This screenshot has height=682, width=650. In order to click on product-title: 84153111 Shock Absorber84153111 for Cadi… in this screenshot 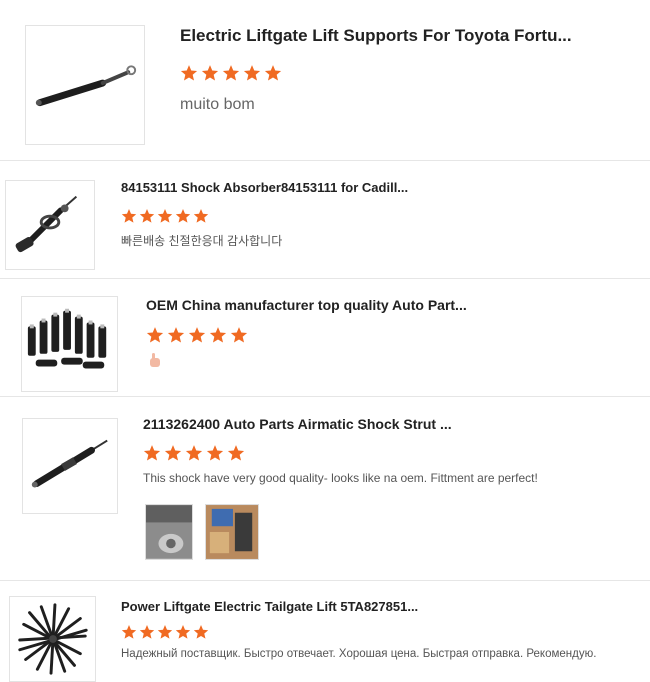, I will do `click(331, 187)`.